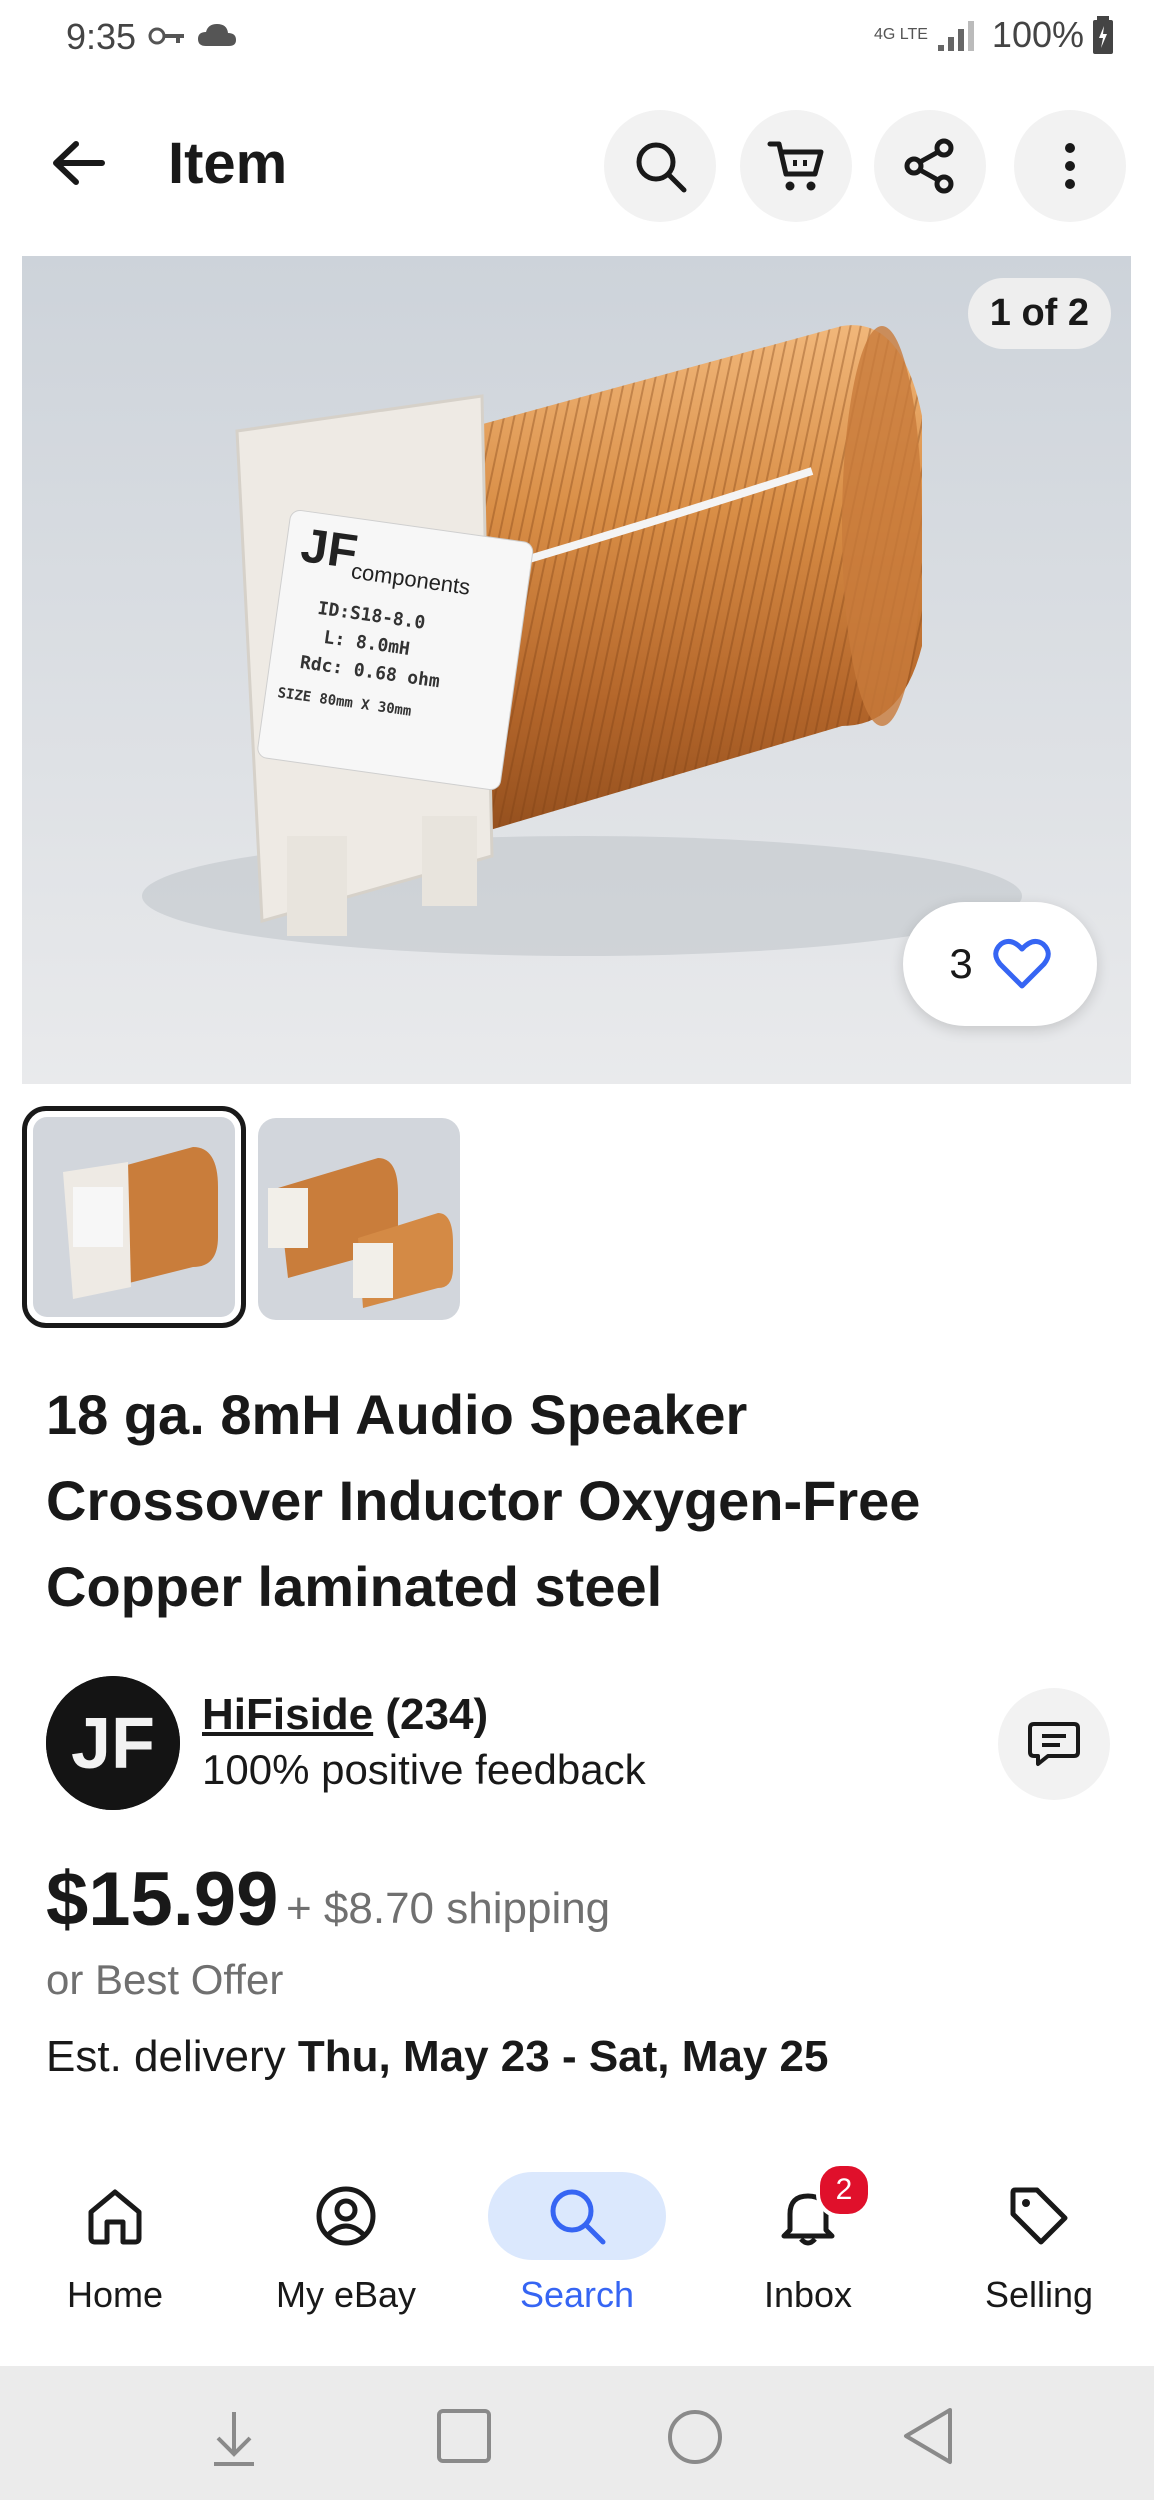  Describe the element at coordinates (961, 963) in the screenshot. I see `watch-count: 3` at that location.